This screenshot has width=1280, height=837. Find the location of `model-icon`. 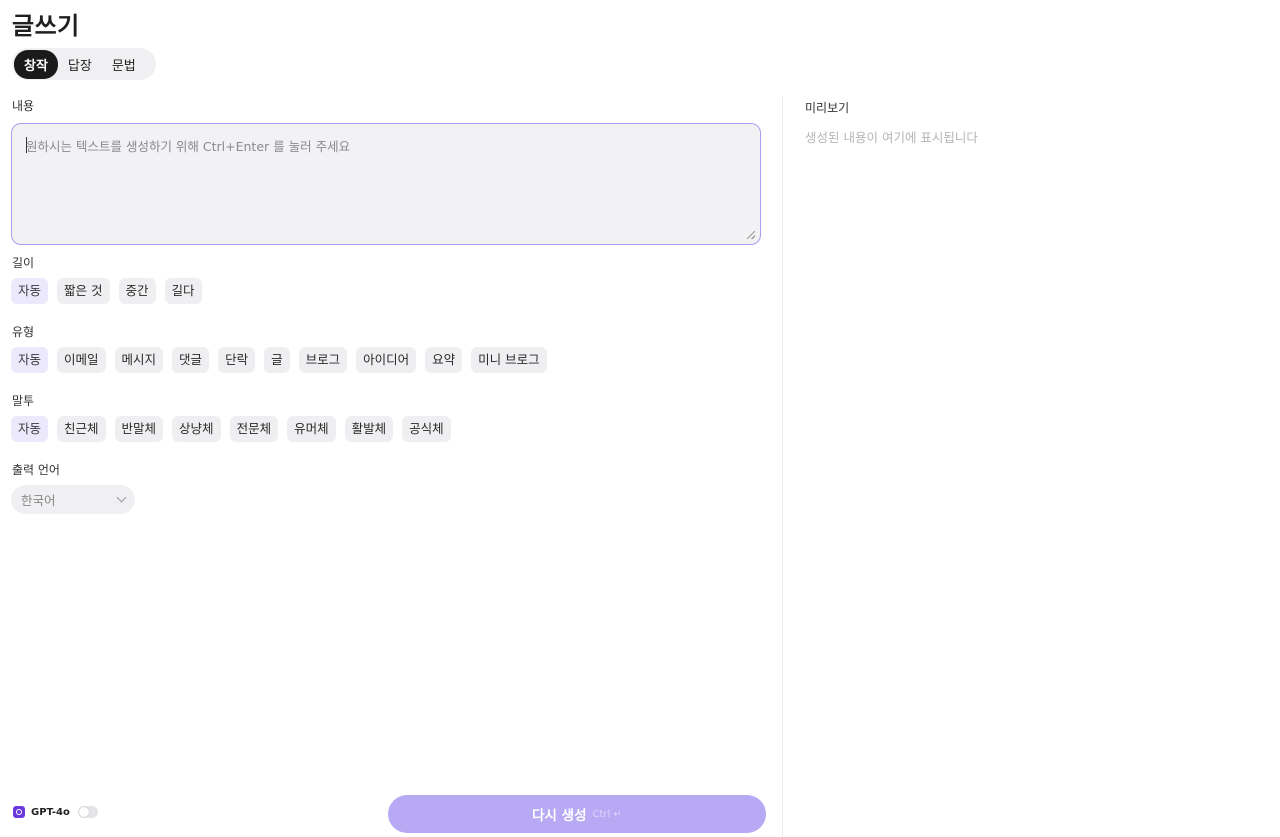

model-icon is located at coordinates (19, 812).